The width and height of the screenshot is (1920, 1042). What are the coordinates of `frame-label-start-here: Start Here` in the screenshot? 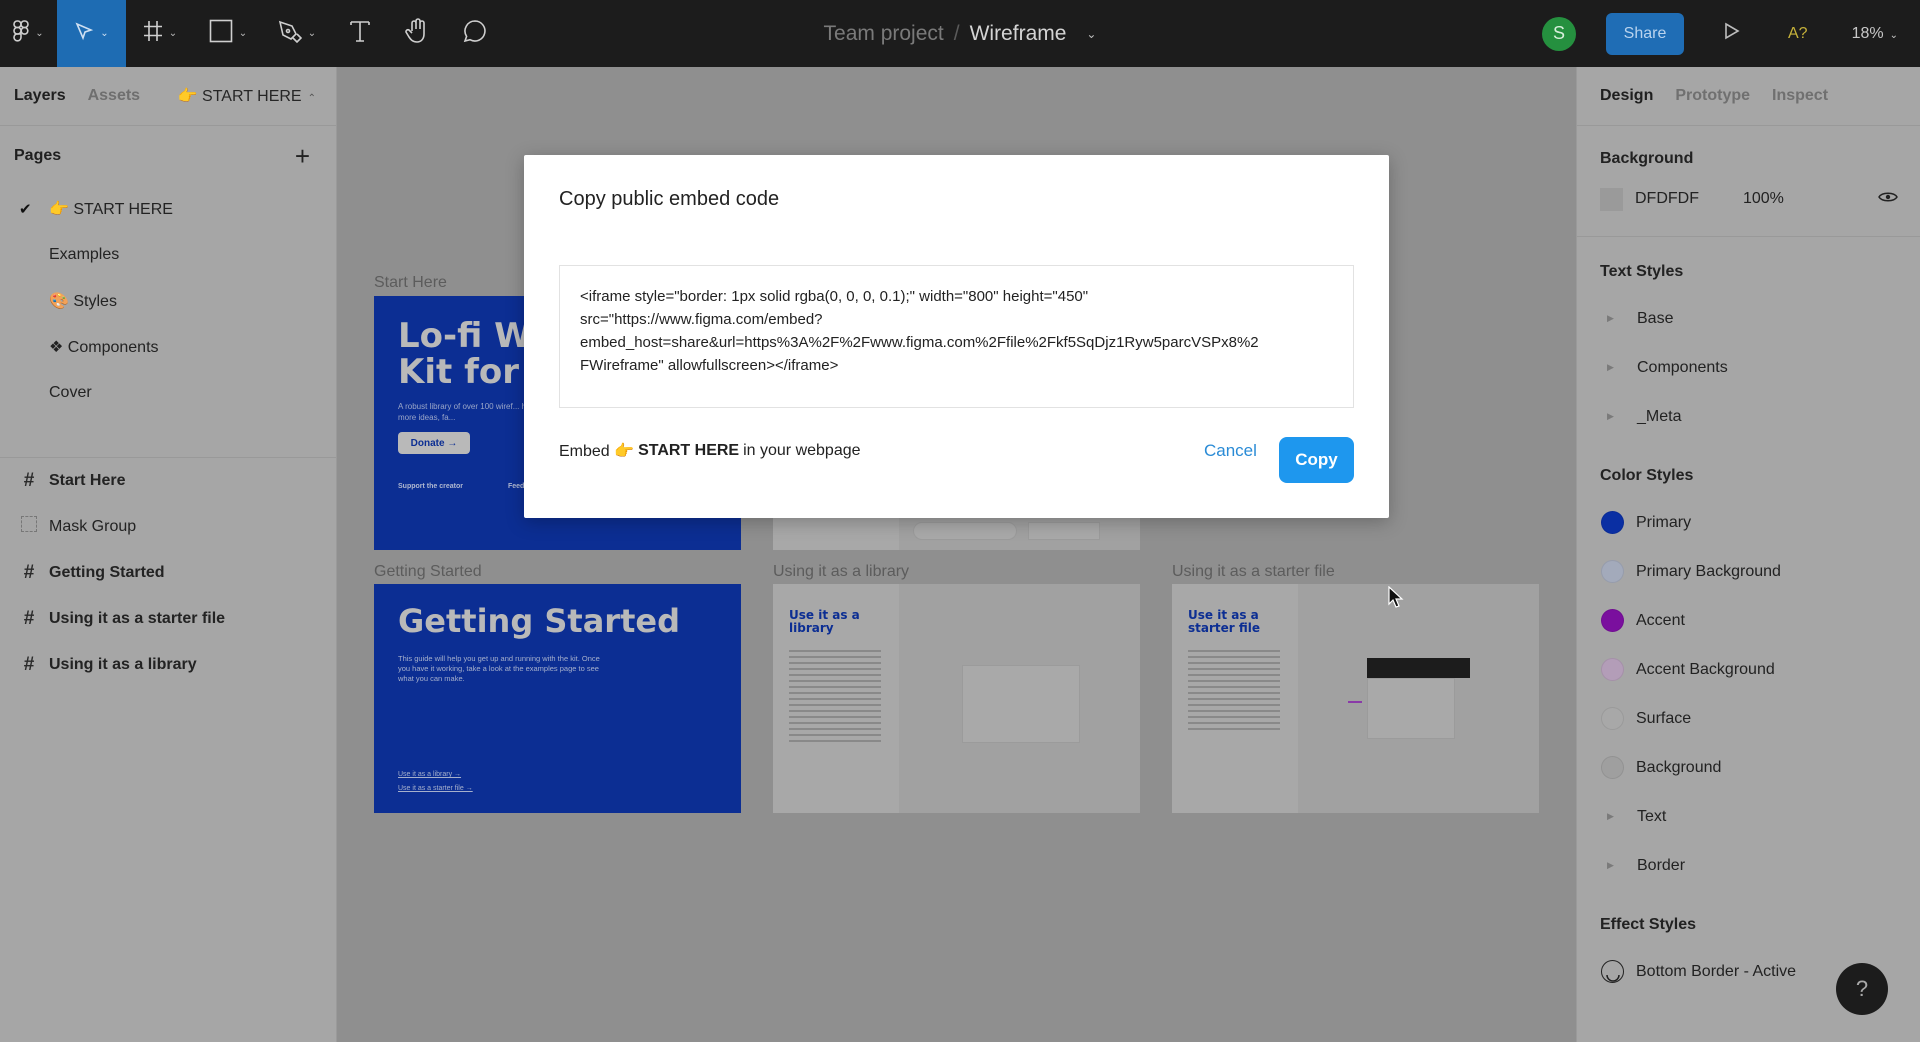 It's located at (410, 283).